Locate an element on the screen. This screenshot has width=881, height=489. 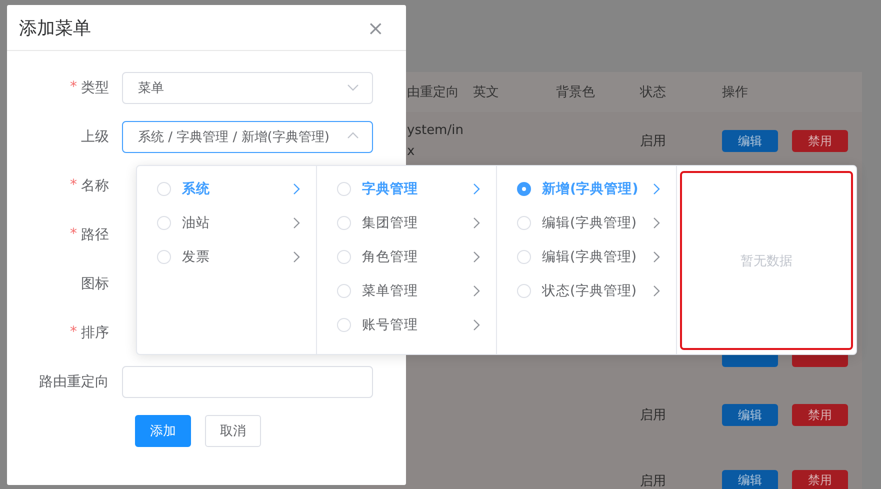
column-header: 状态 is located at coordinates (653, 92).